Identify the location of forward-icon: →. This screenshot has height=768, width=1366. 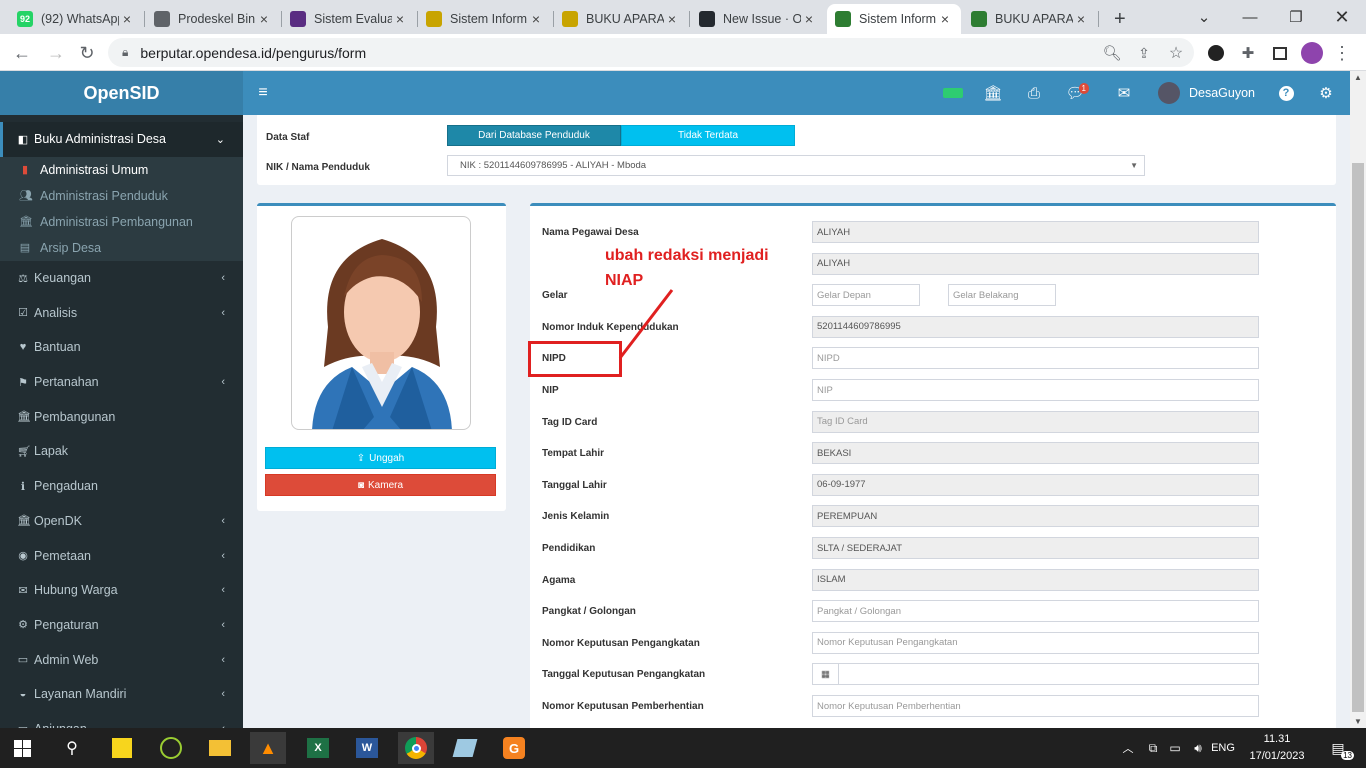
(56, 53).